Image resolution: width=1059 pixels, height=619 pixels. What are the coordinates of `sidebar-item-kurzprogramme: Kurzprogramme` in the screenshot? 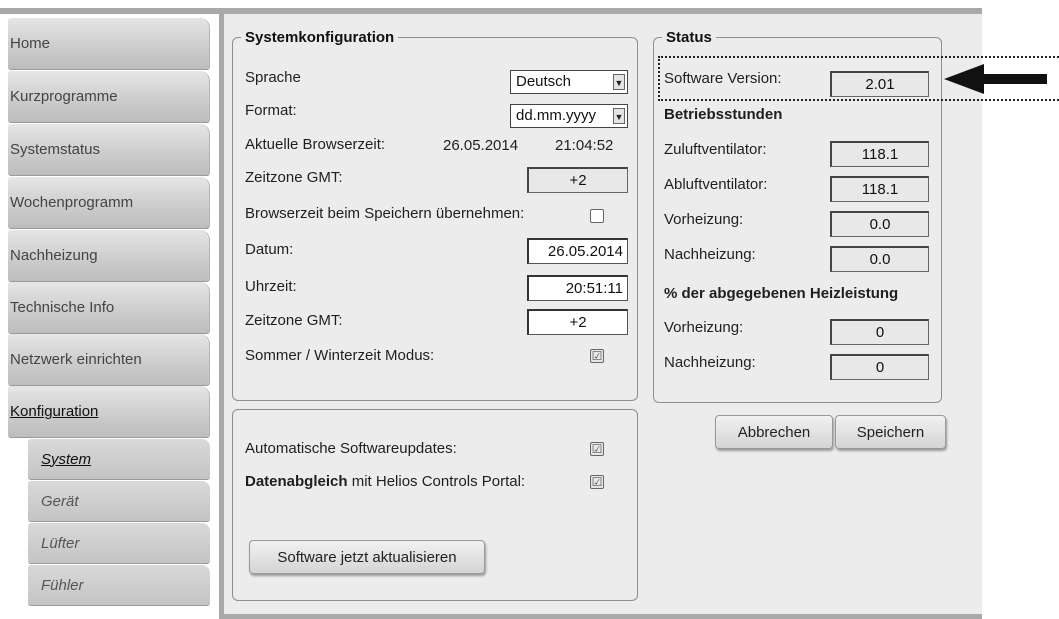 It's located at (109, 97).